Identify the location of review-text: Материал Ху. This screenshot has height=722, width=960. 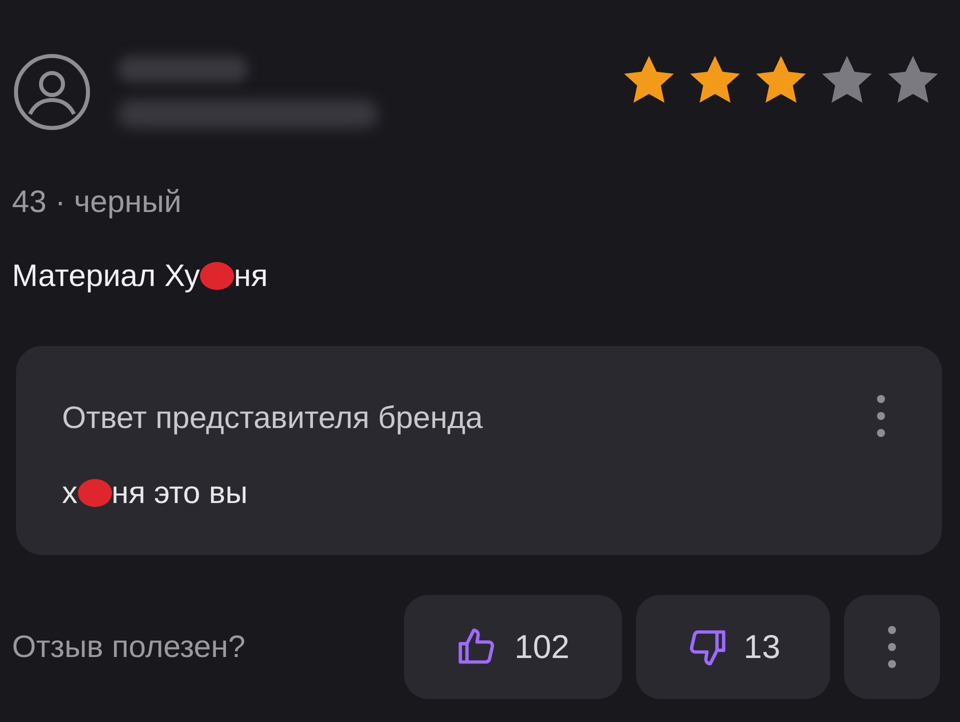
(106, 276).